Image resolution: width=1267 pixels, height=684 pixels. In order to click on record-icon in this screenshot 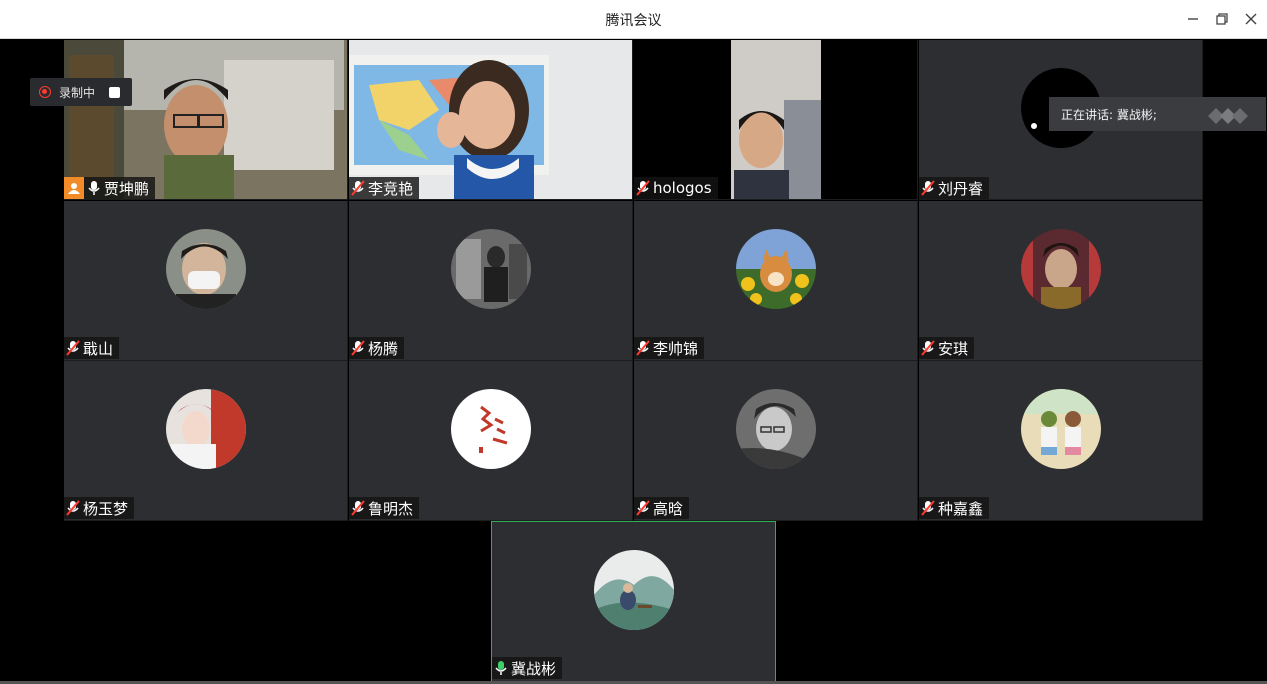, I will do `click(45, 92)`.